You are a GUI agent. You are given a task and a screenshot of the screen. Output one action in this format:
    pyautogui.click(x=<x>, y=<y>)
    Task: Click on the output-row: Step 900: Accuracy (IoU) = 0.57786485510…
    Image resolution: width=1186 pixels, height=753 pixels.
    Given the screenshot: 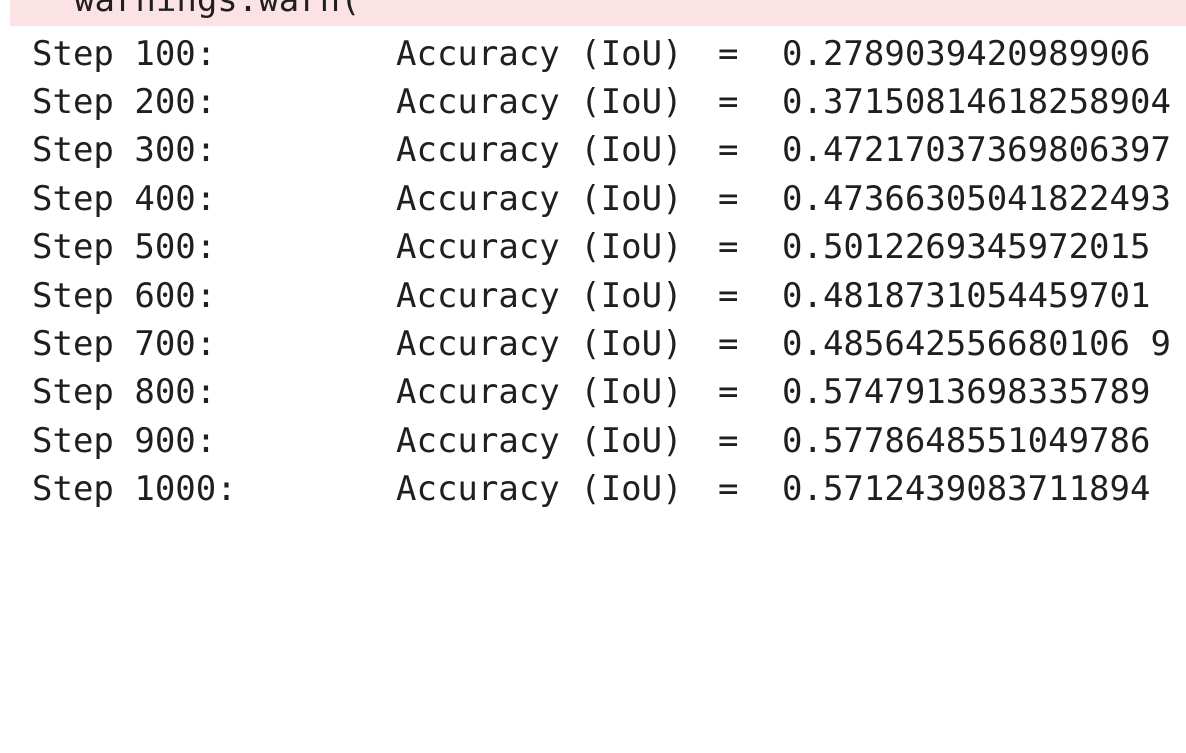 What is the action you would take?
    pyautogui.click(x=593, y=441)
    